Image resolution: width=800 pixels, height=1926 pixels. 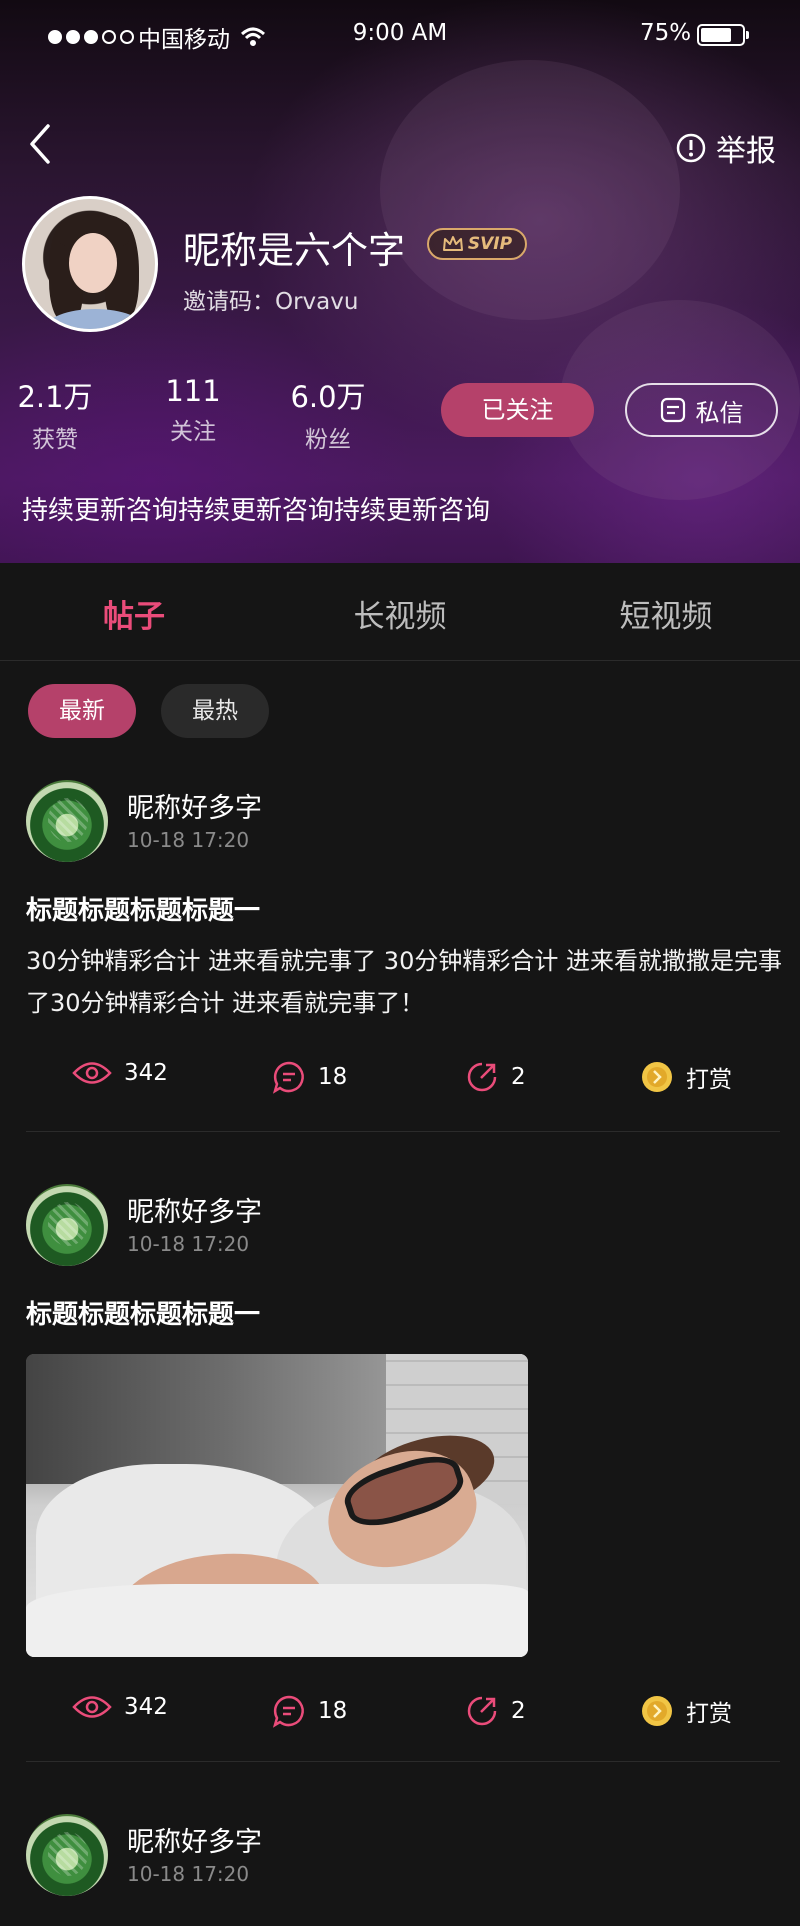 What do you see at coordinates (723, 35) in the screenshot?
I see `battery-icon` at bounding box center [723, 35].